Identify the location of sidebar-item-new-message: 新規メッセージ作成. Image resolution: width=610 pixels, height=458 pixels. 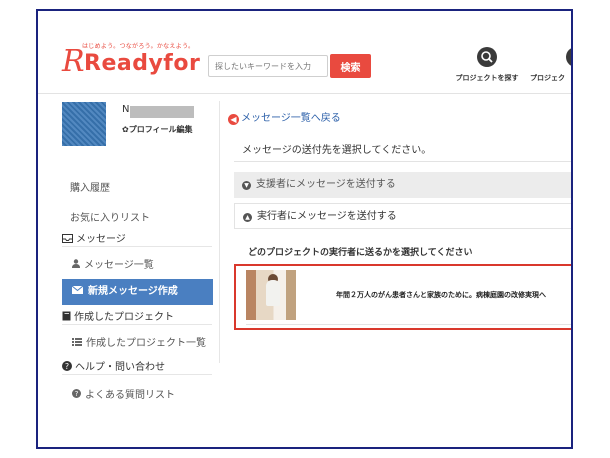
(137, 292).